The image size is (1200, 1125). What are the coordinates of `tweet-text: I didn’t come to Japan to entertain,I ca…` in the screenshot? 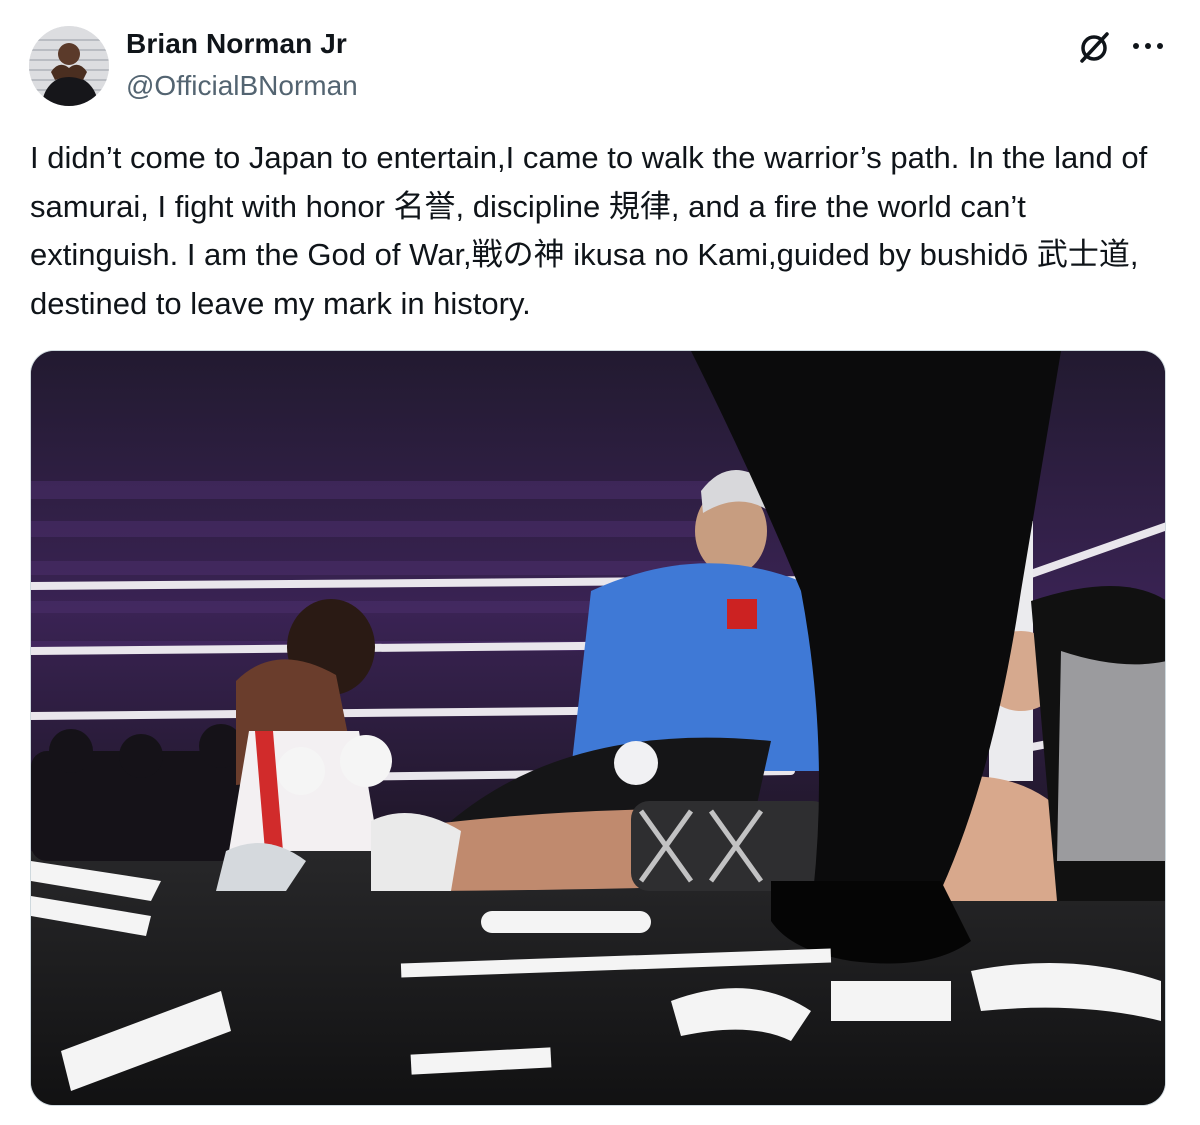 It's located at (589, 230).